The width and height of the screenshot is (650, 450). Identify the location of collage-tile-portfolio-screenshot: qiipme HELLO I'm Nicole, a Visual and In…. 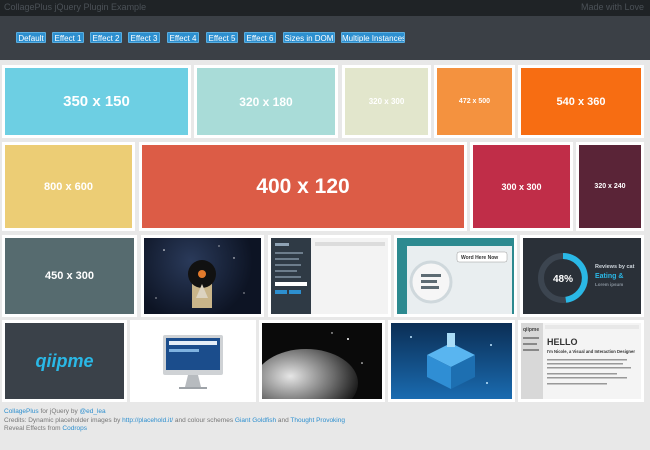
(581, 361).